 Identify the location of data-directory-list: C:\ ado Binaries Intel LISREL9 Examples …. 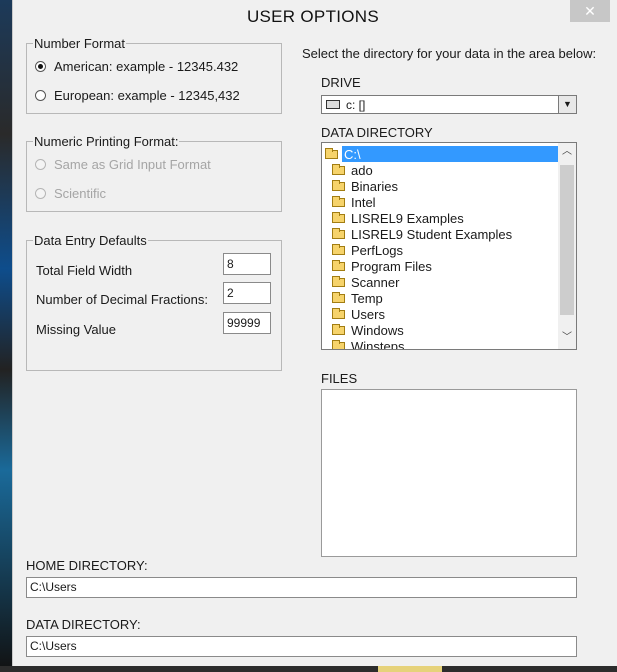
(449, 246).